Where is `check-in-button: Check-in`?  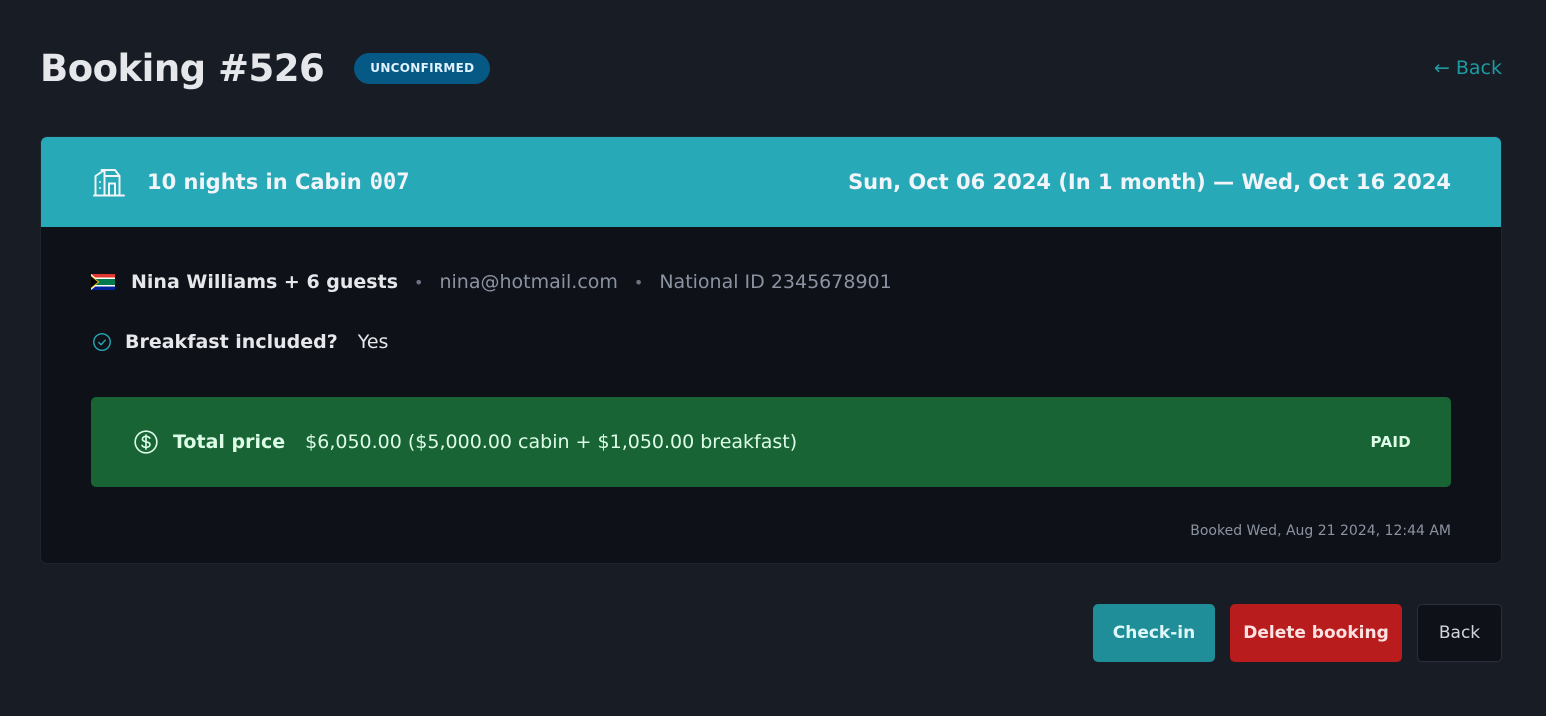 check-in-button: Check-in is located at coordinates (1154, 633).